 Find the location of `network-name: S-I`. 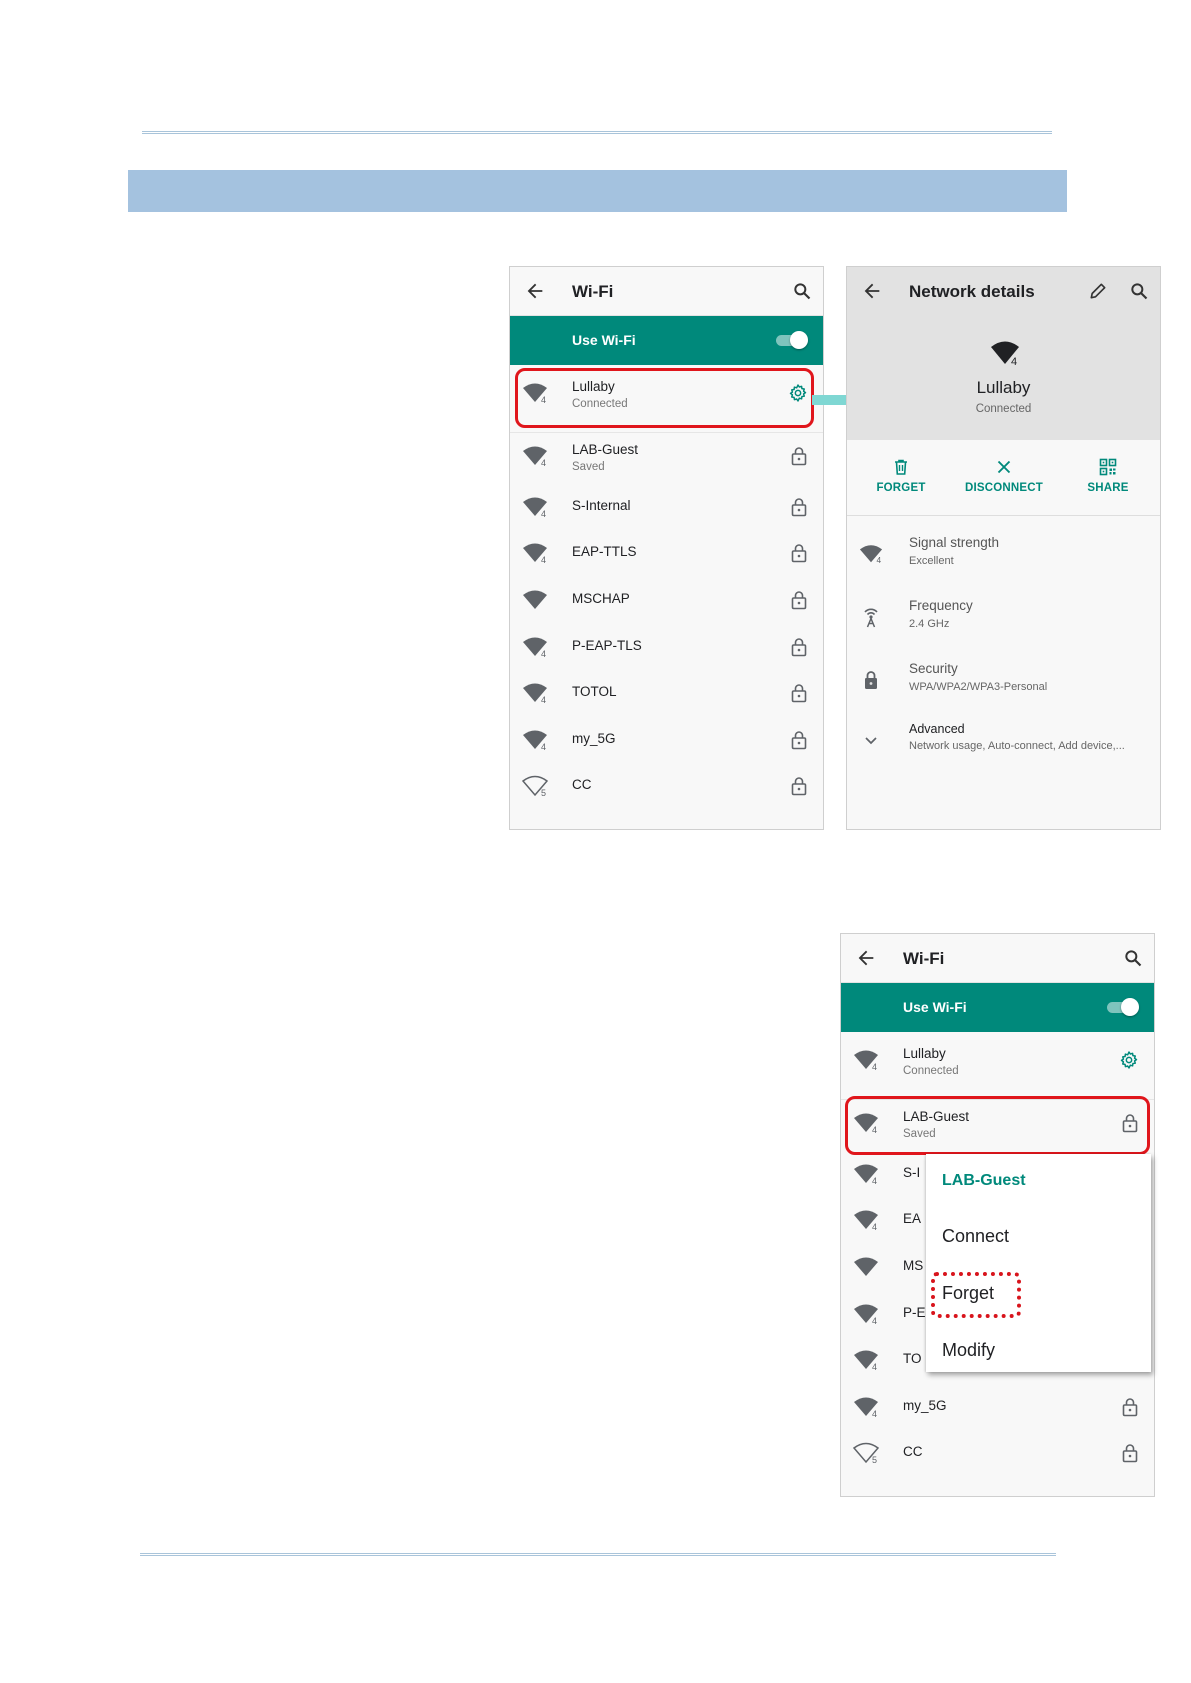

network-name: S-I is located at coordinates (912, 1172).